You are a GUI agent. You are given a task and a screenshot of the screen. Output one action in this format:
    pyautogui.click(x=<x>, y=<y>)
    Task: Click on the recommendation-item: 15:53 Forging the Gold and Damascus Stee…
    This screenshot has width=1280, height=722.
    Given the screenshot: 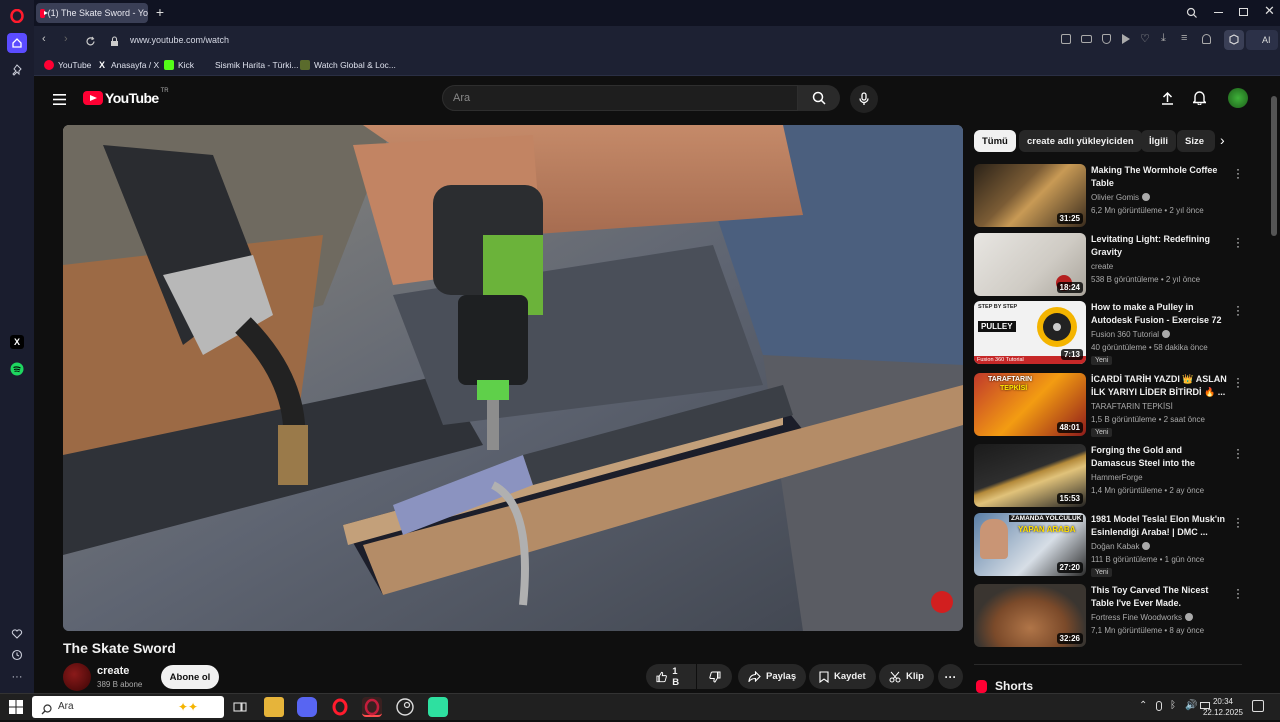 What is the action you would take?
    pyautogui.click(x=1109, y=475)
    